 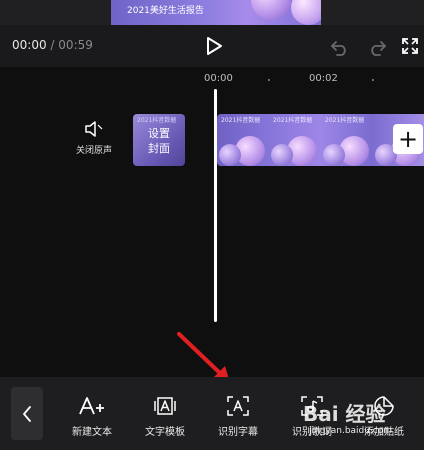 I want to click on watermark: Bai 经验 jingyan.baidu.com, so click(x=363, y=424).